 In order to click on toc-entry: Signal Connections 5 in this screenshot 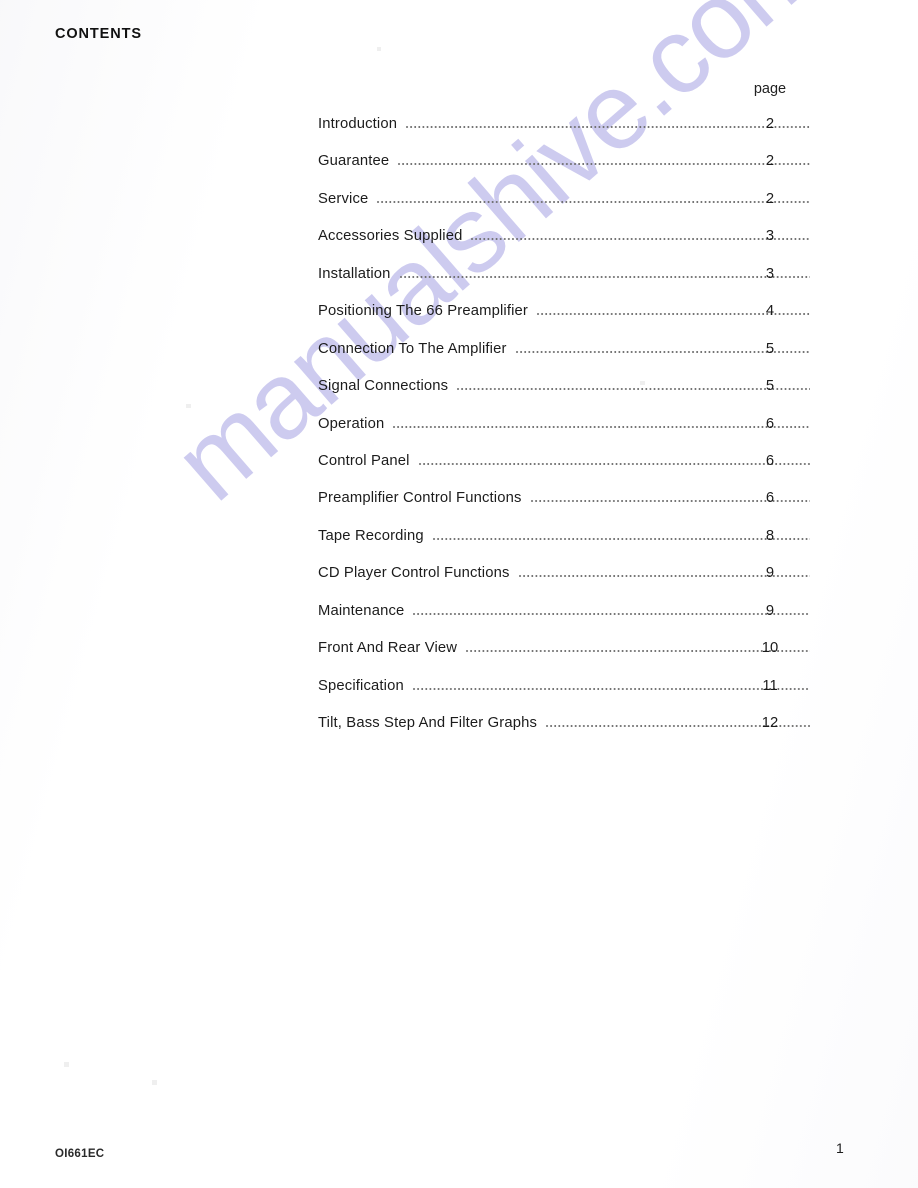, I will do `click(568, 396)`.